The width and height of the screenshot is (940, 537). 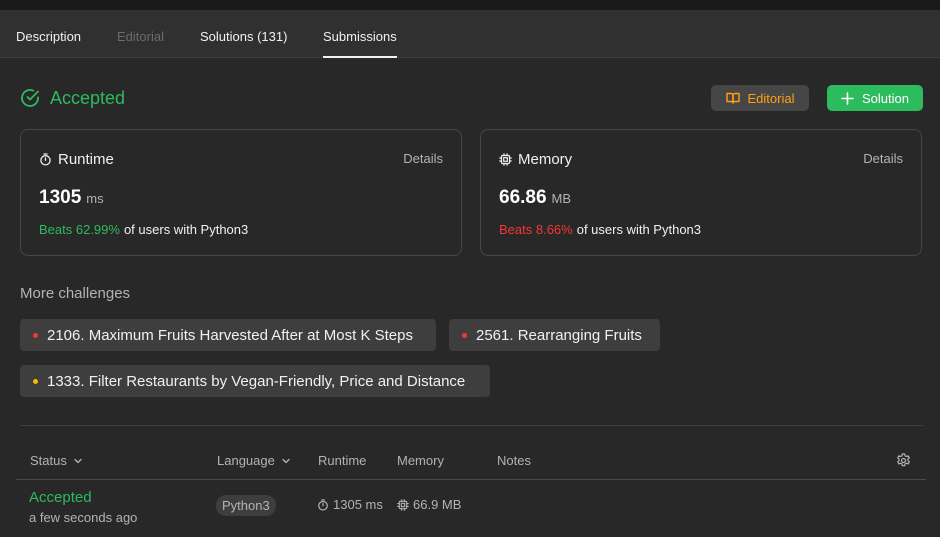 I want to click on runtime-number: 1305, so click(x=60, y=197).